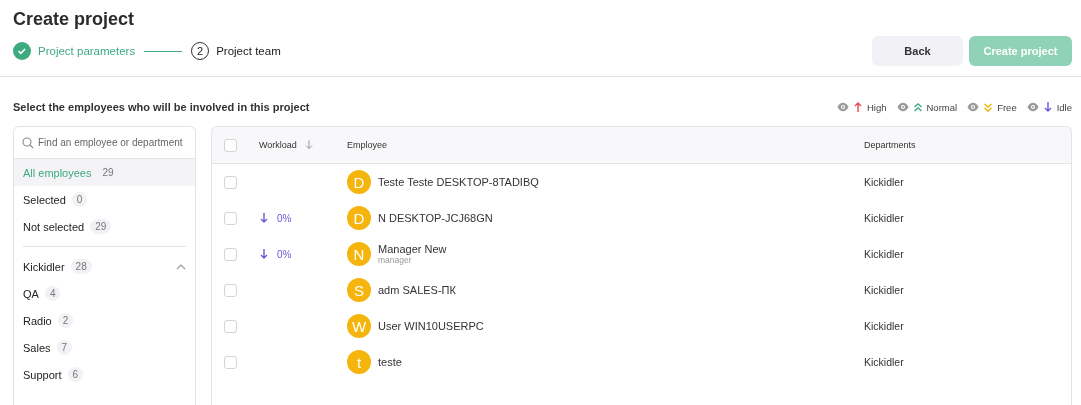 This screenshot has width=1081, height=405. Describe the element at coordinates (988, 107) in the screenshot. I see `double-chevron-down-icon` at that location.